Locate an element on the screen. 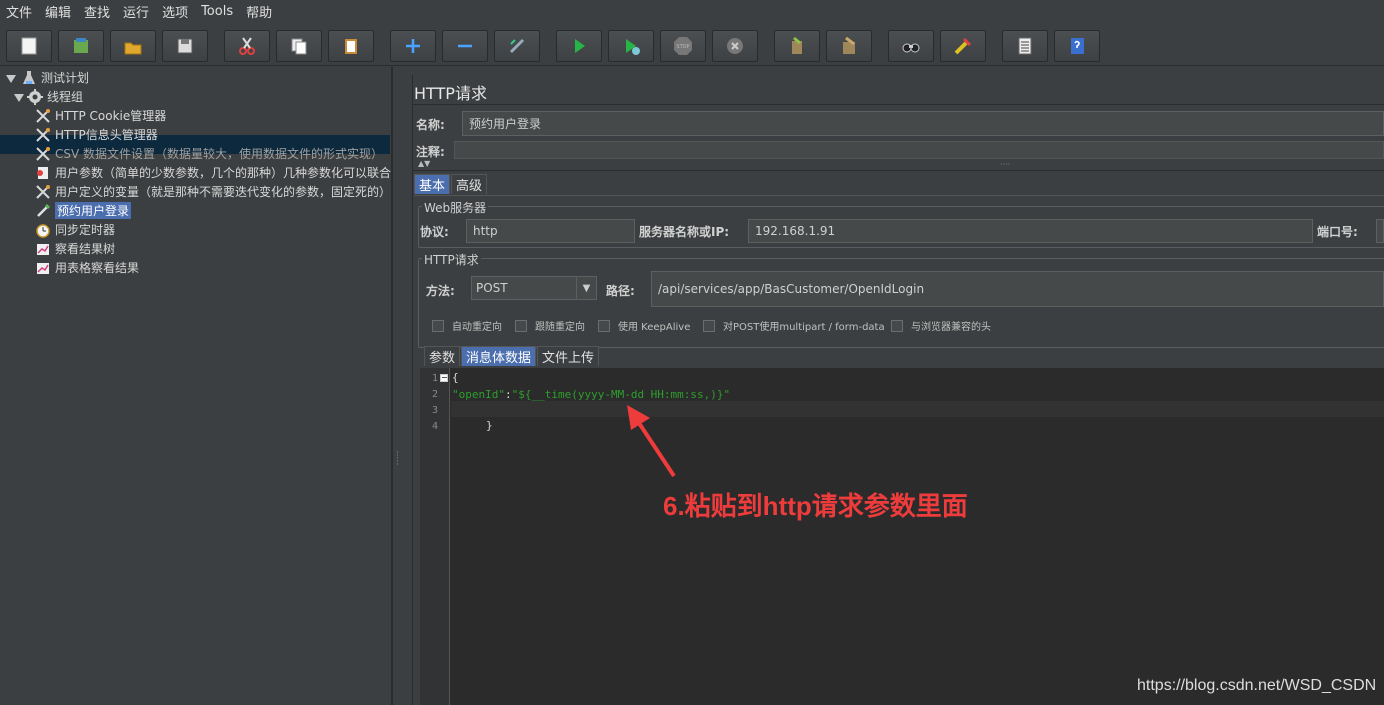 This screenshot has height=705, width=1384. open-icon is located at coordinates (133, 48).